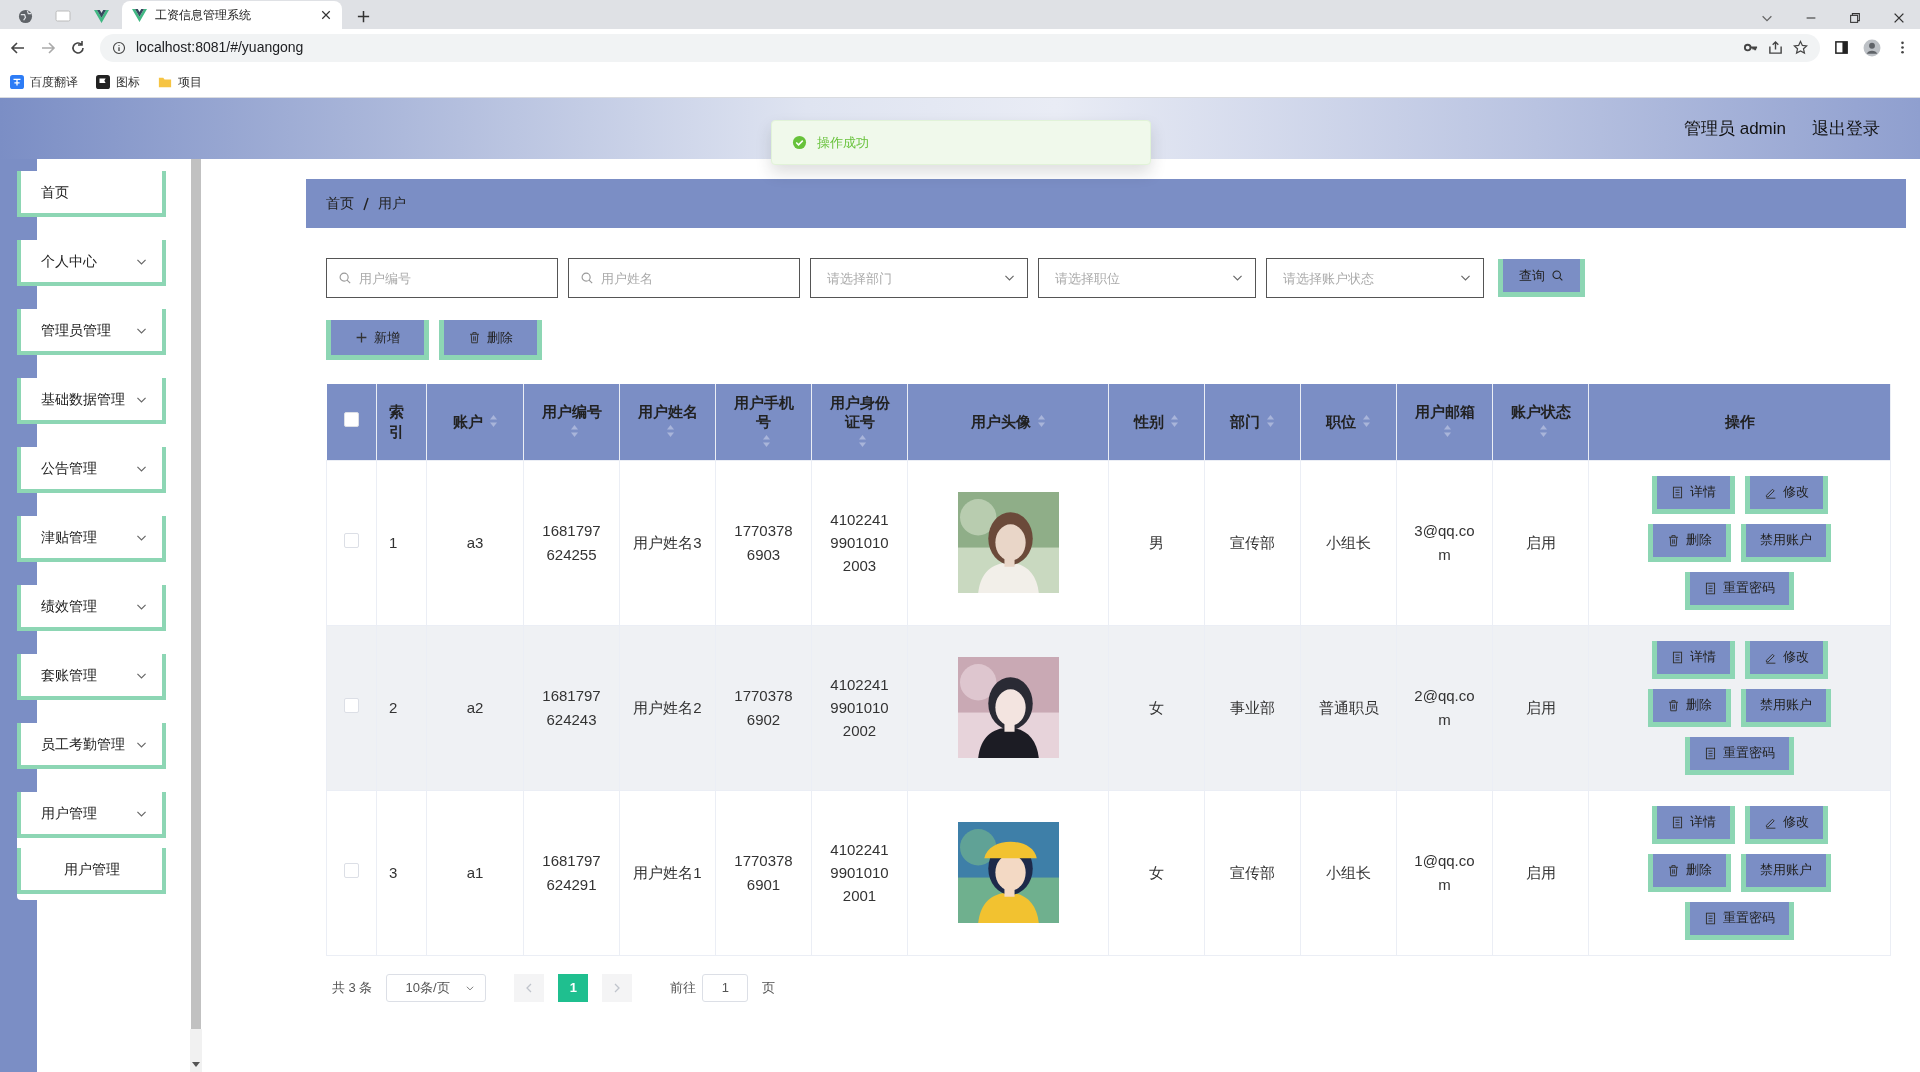  Describe the element at coordinates (667, 412) in the screenshot. I see `column-header: 用户姓名` at that location.